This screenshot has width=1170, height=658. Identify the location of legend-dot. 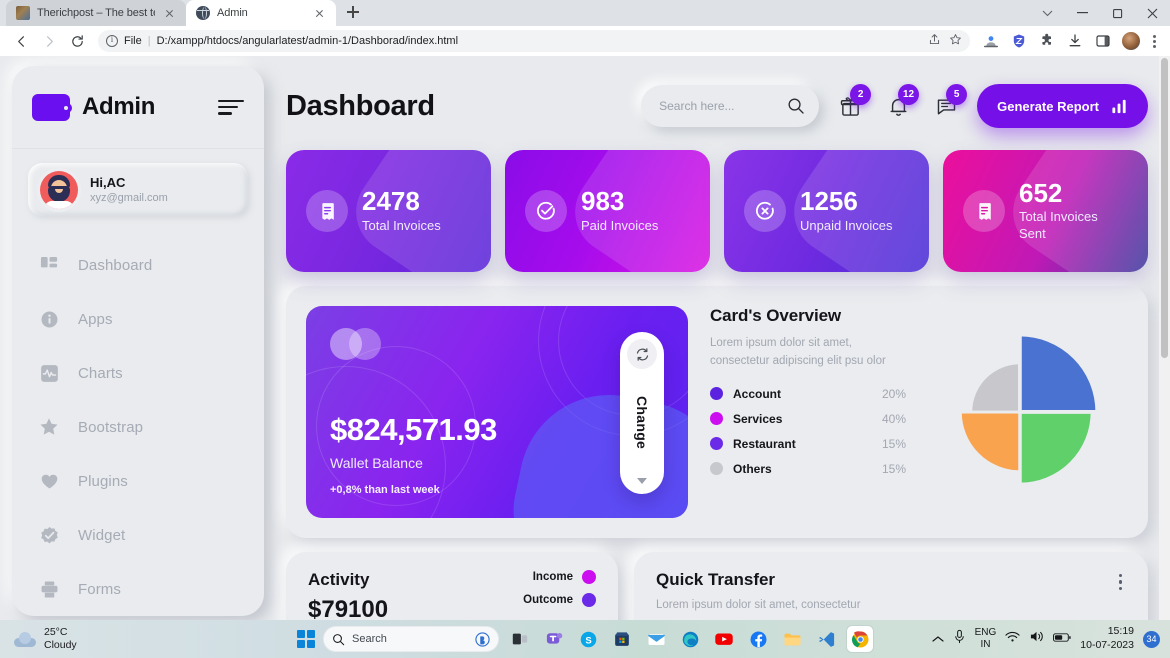
(589, 600).